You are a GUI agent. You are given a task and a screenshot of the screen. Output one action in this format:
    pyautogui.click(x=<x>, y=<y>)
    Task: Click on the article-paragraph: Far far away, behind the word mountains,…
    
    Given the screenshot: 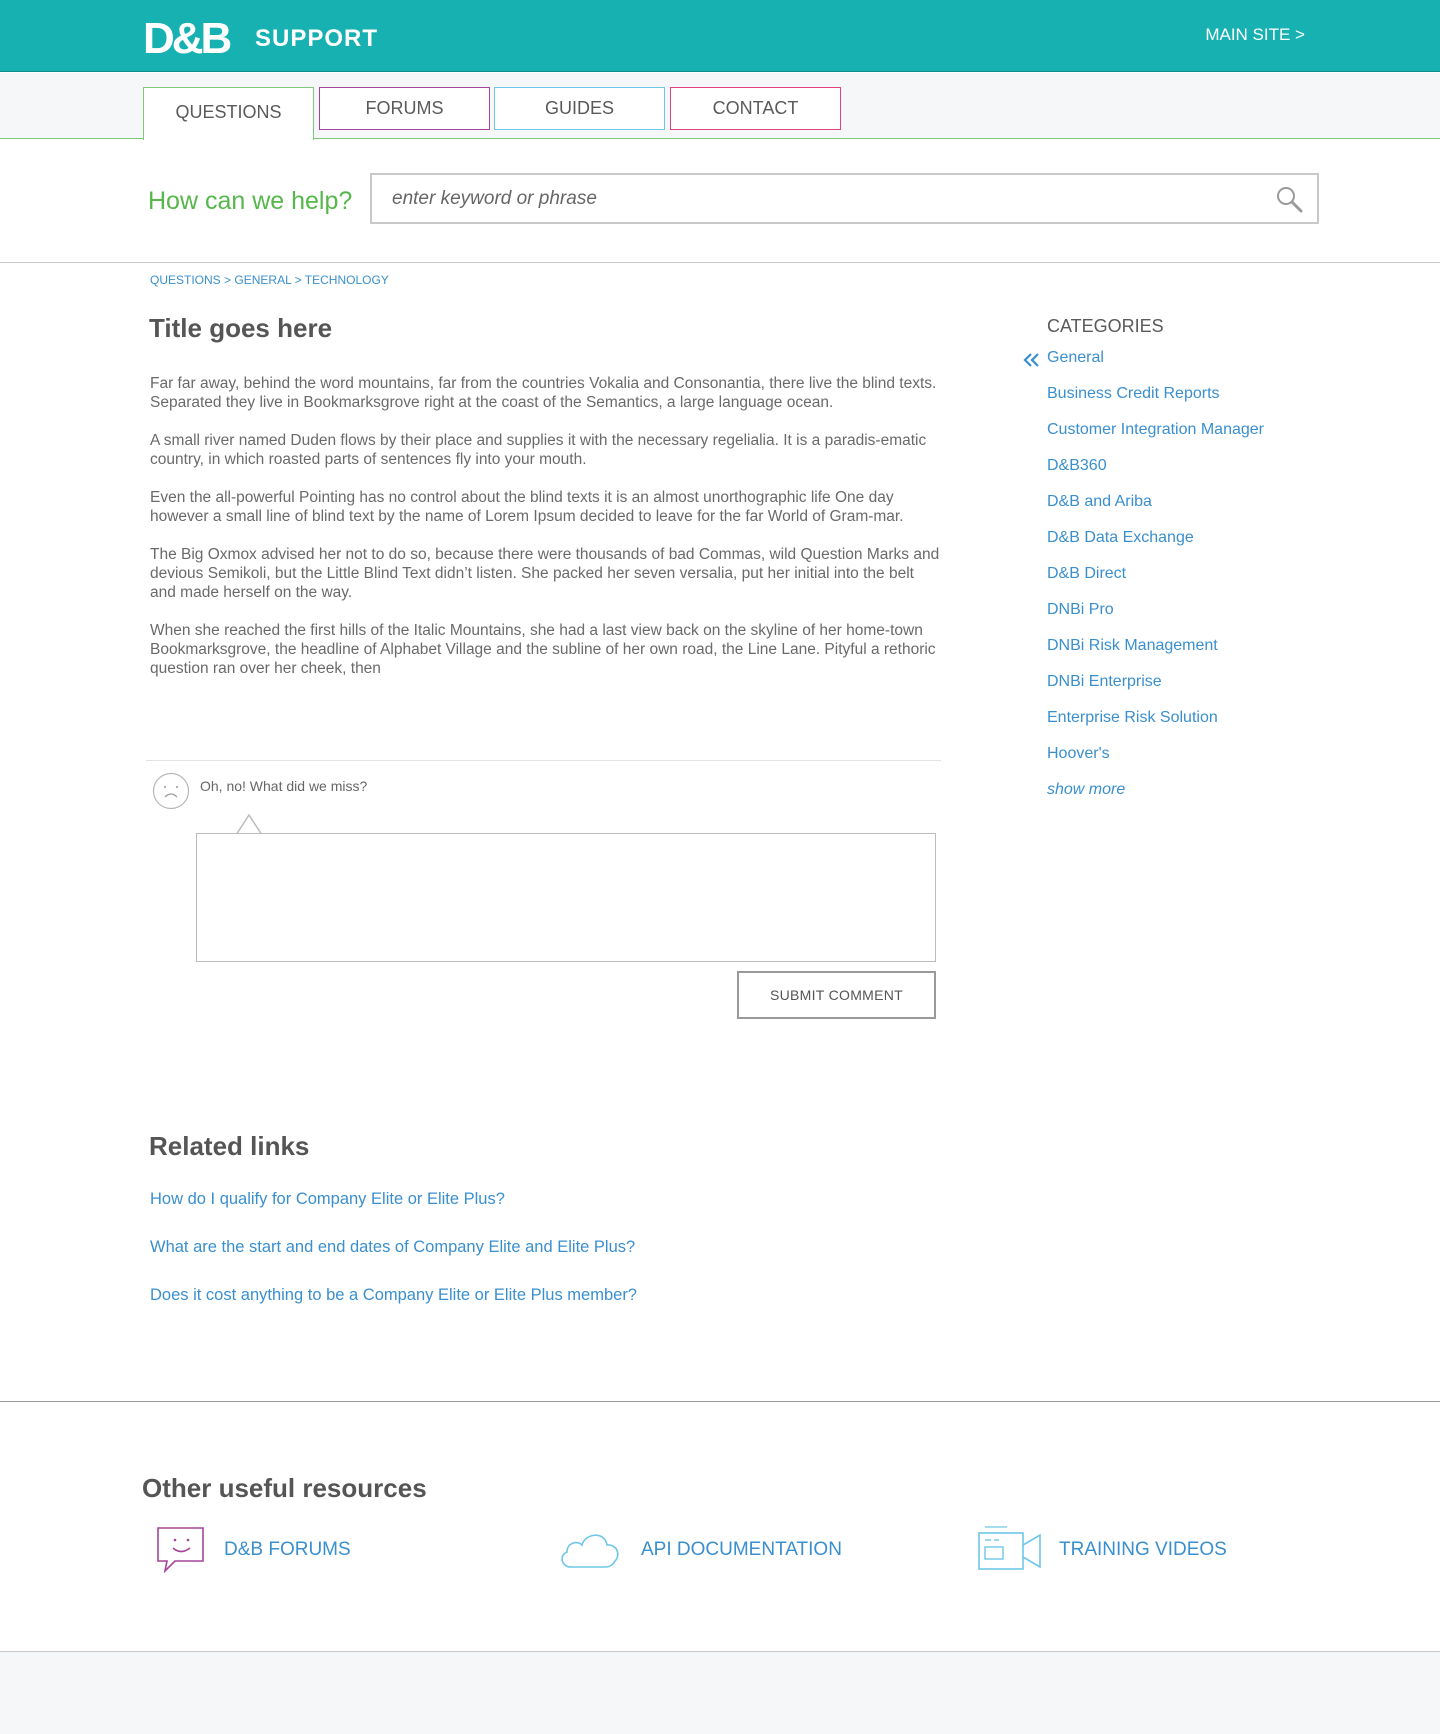 What is the action you would take?
    pyautogui.click(x=543, y=393)
    